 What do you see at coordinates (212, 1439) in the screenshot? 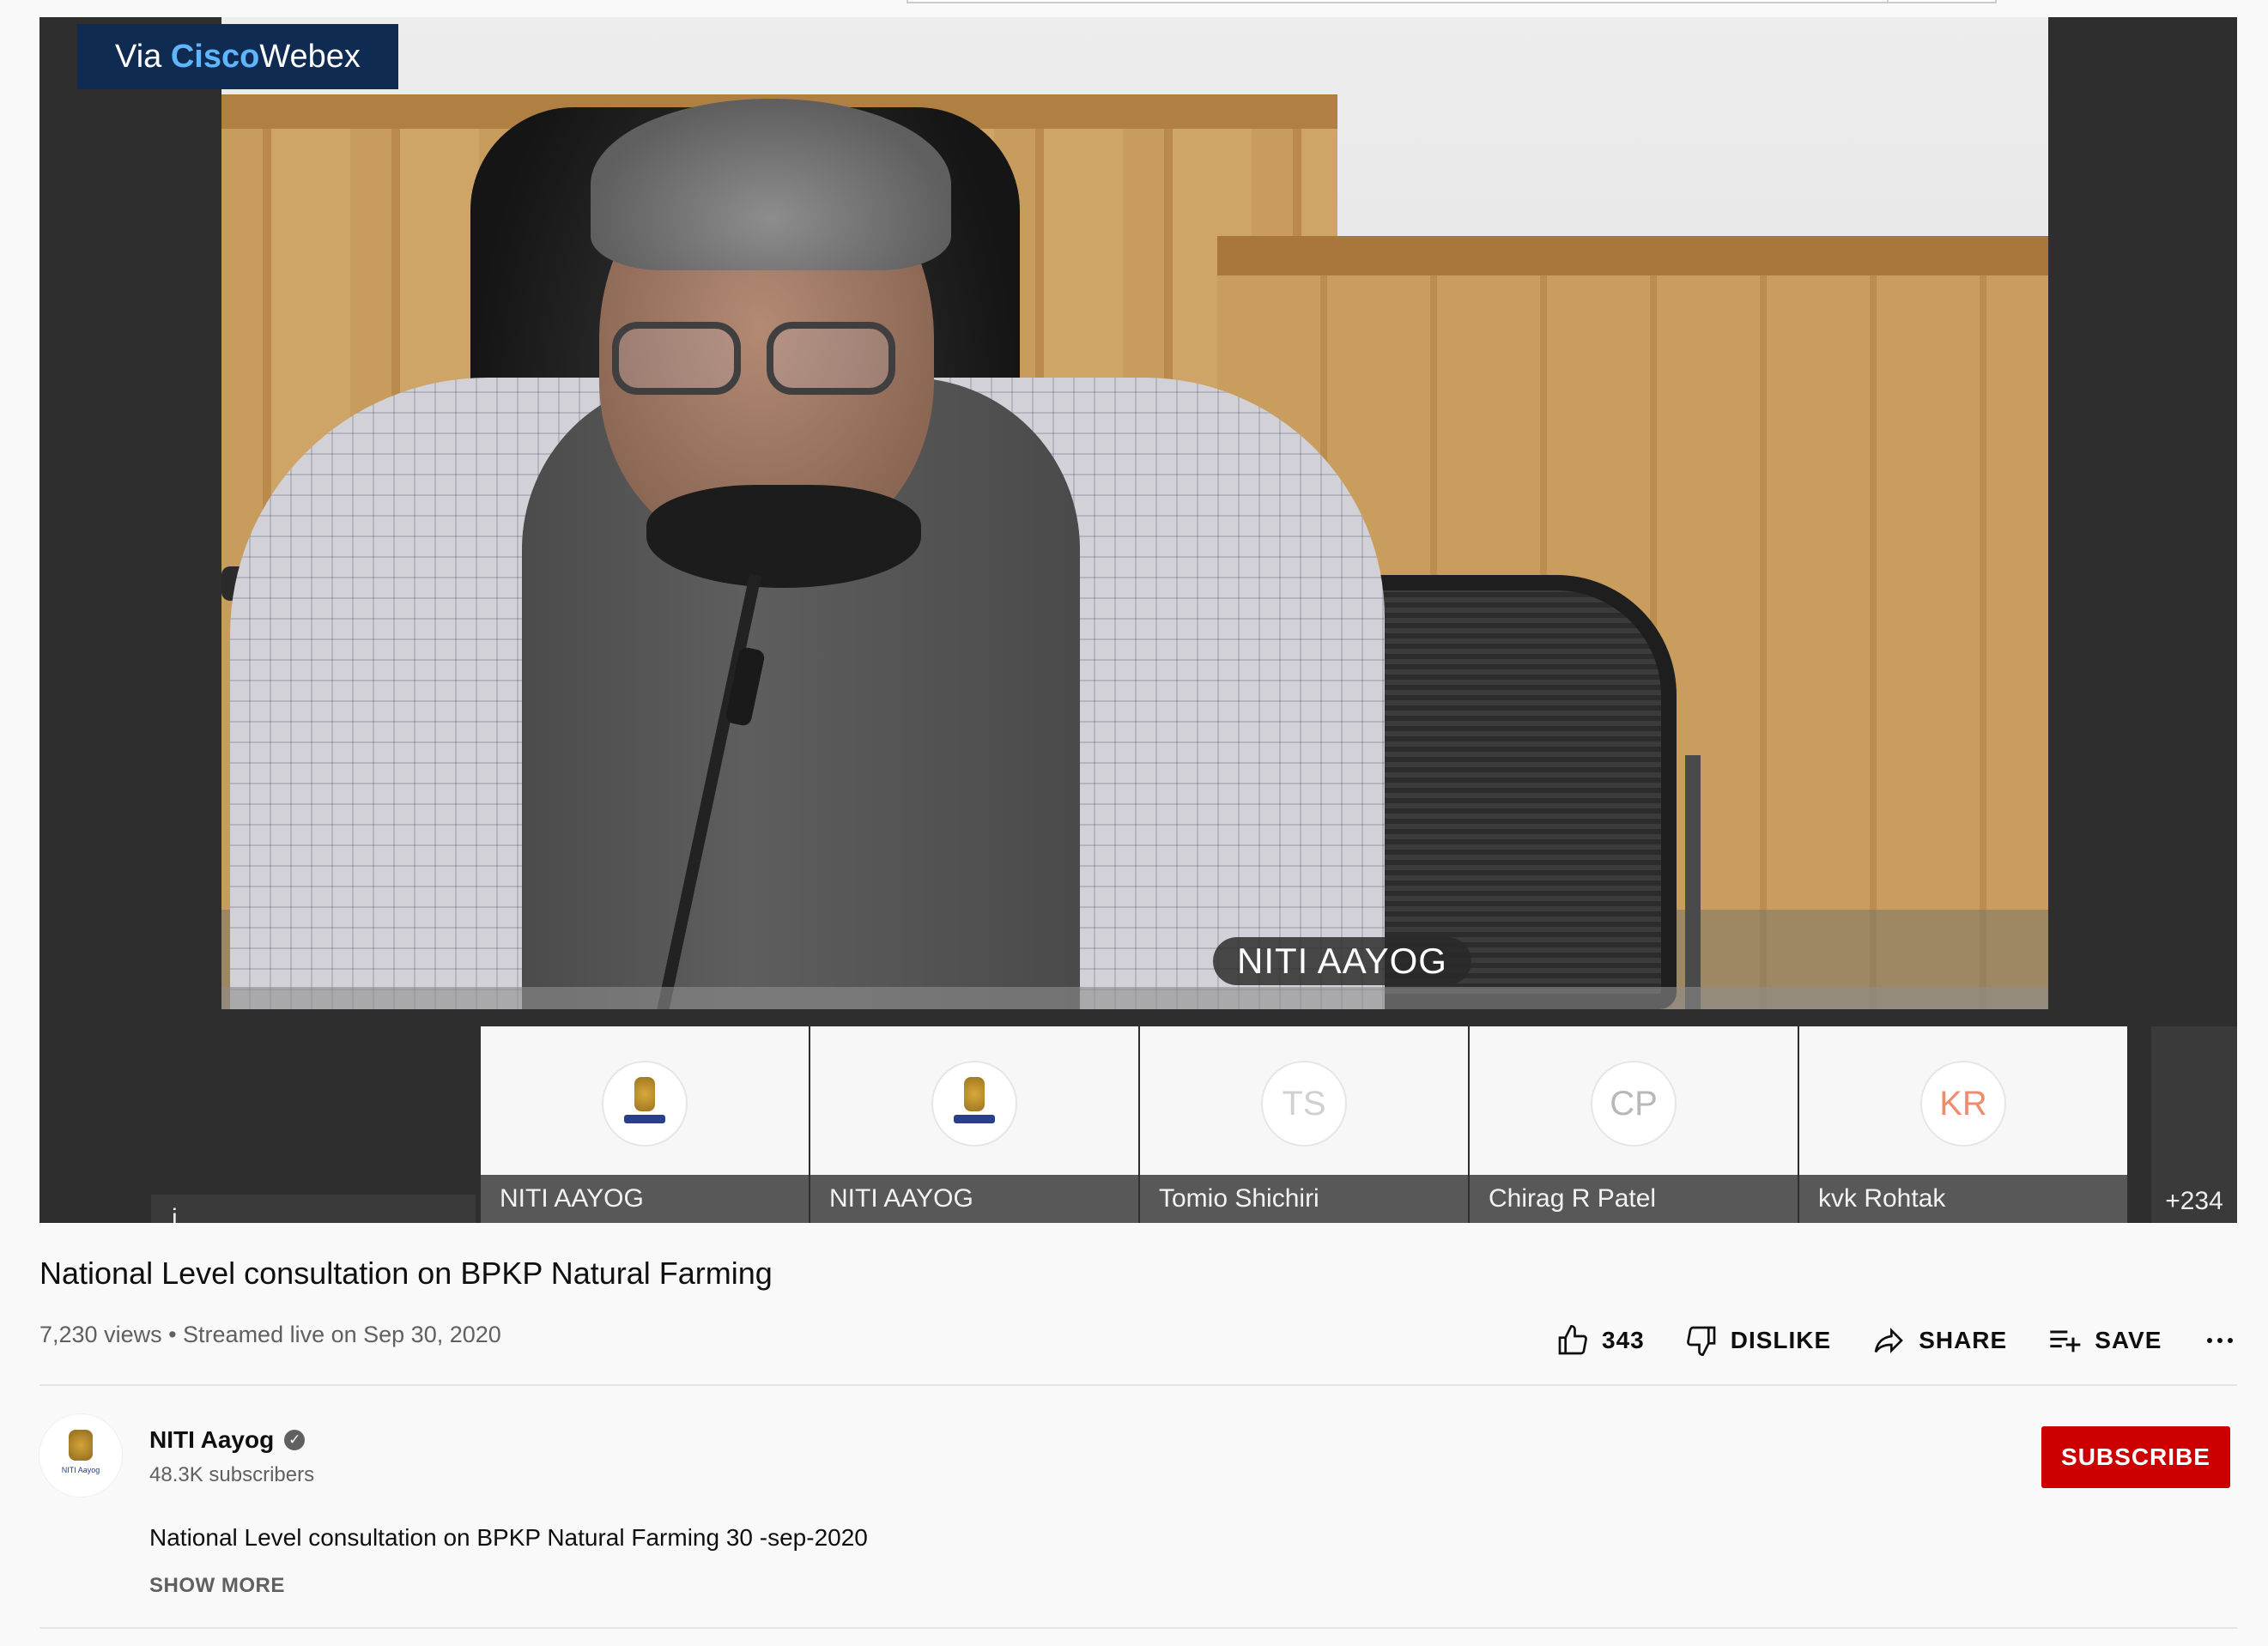
I see `channel-name-text: NITI Aayog` at bounding box center [212, 1439].